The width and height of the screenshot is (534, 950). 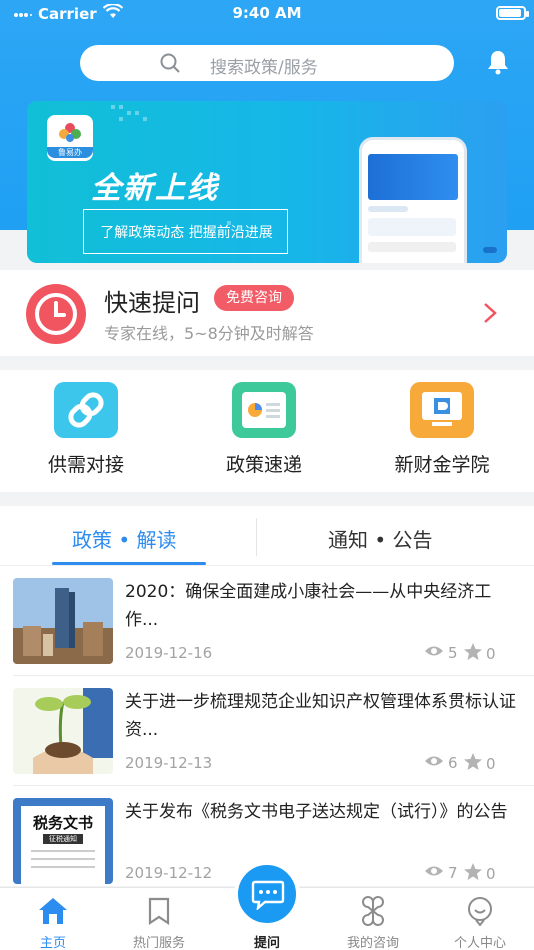 What do you see at coordinates (63, 621) in the screenshot?
I see `city-skyline-image` at bounding box center [63, 621].